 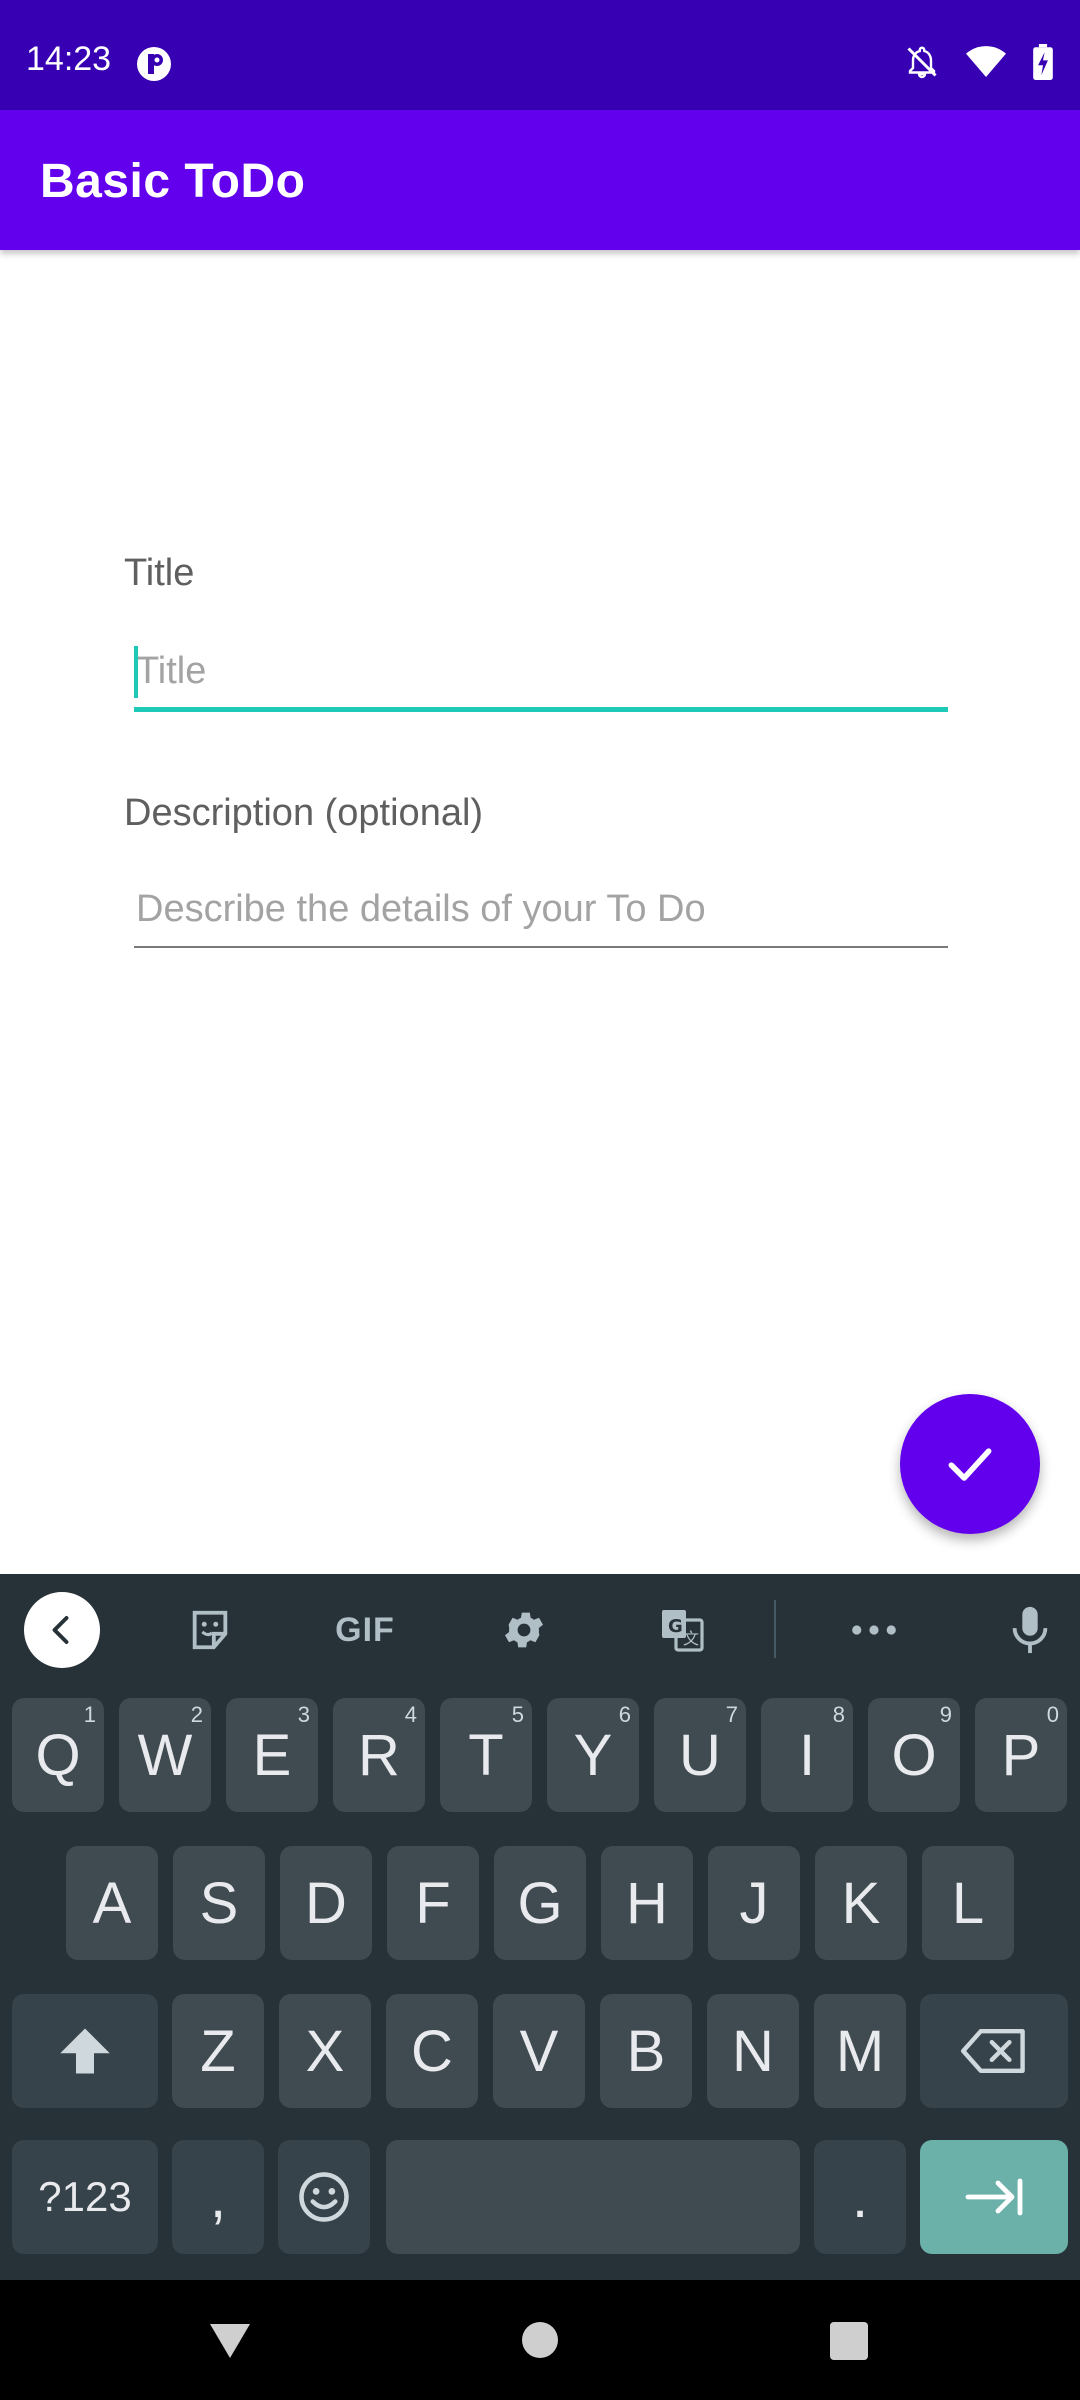 I want to click on key-label: B, so click(x=646, y=2051).